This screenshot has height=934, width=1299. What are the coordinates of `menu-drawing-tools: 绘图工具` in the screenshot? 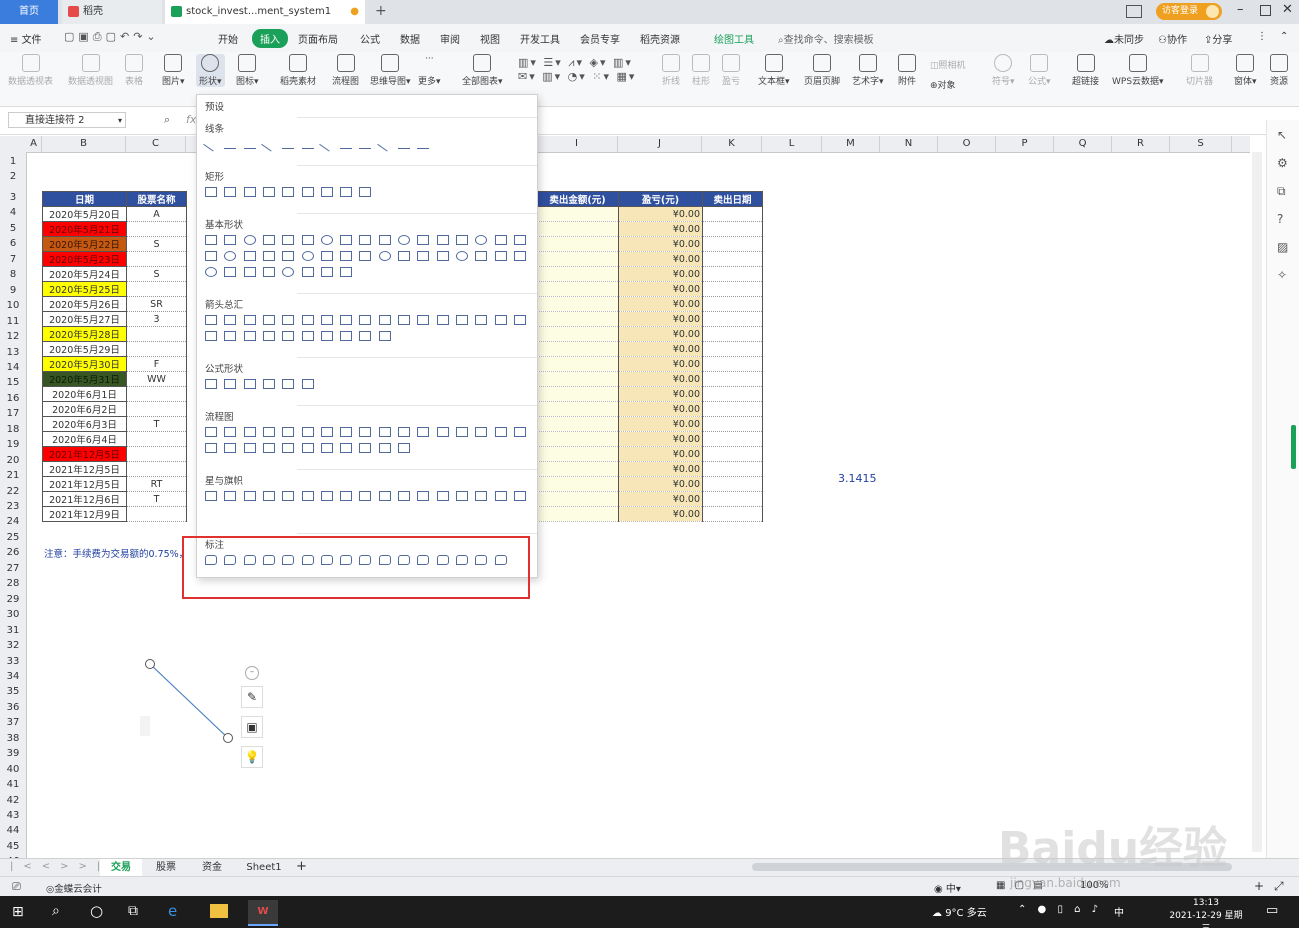 It's located at (734, 38).